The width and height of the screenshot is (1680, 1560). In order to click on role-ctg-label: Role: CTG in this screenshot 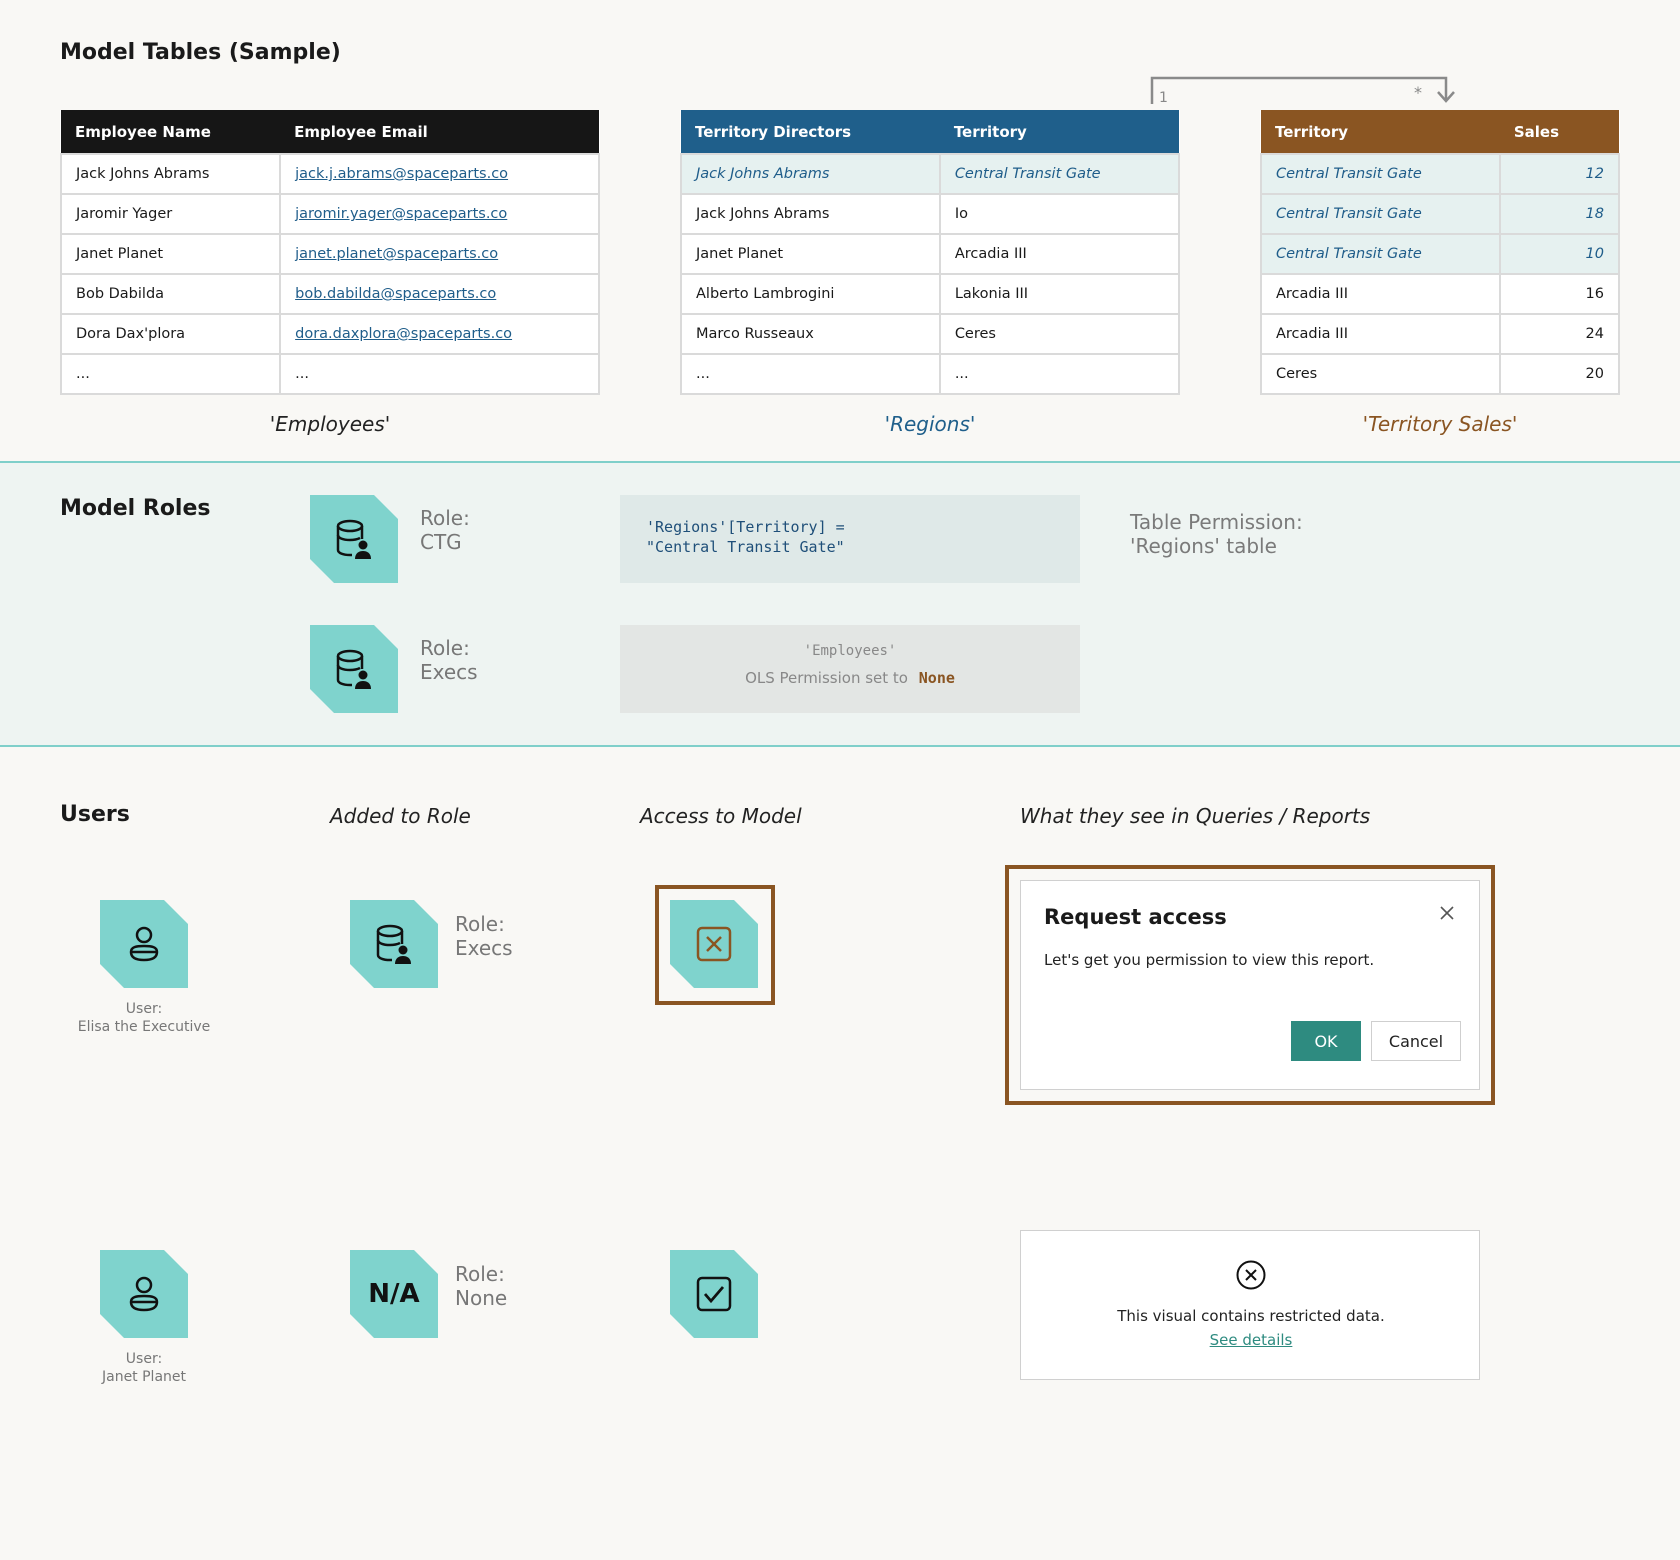, I will do `click(445, 530)`.